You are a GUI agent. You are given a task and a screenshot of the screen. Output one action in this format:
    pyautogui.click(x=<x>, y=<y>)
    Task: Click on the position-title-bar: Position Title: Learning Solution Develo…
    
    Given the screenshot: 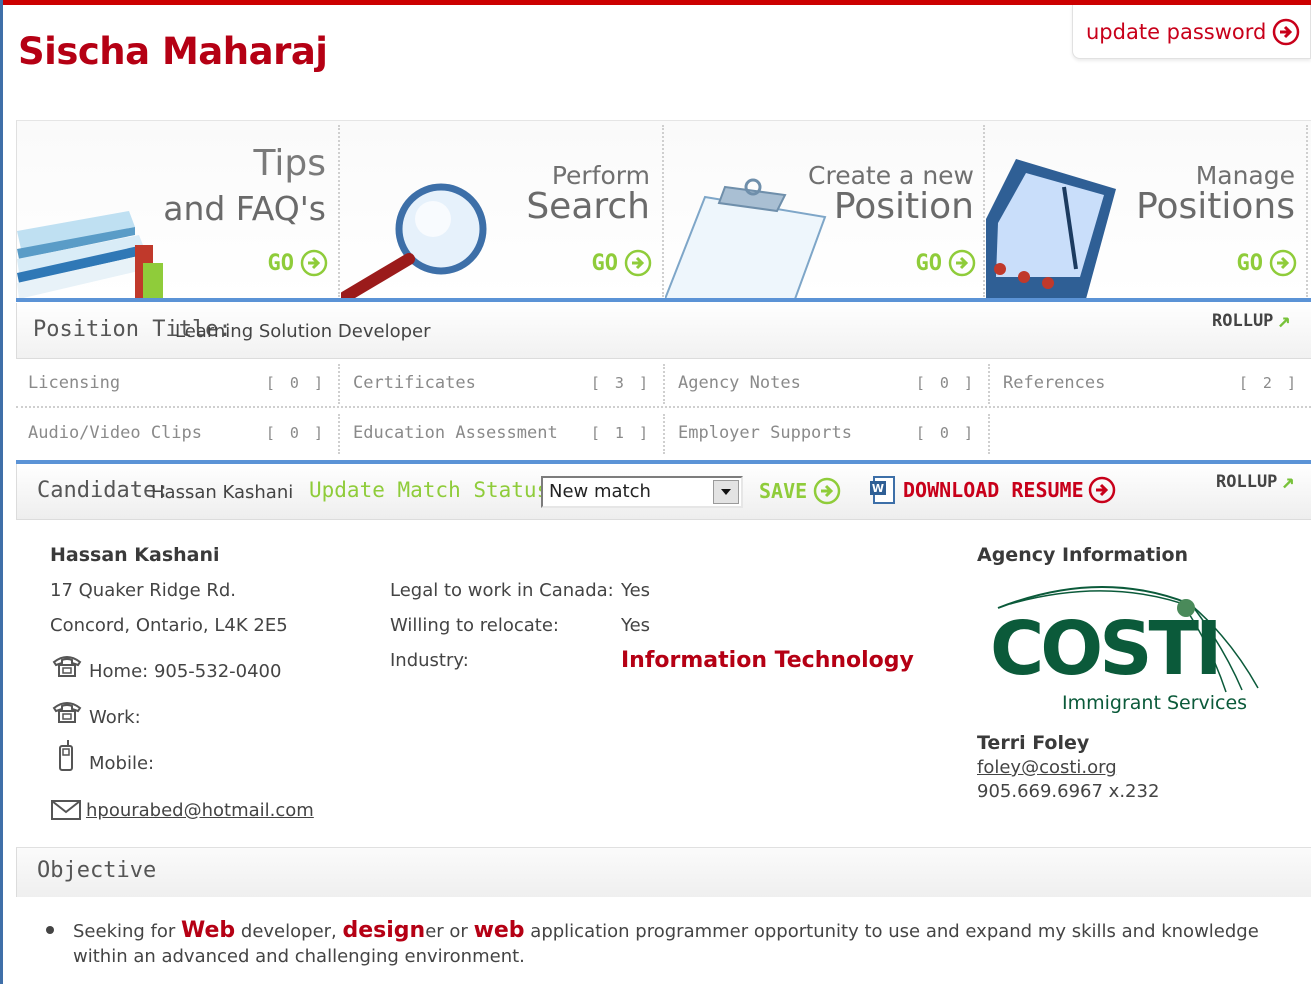 What is the action you would take?
    pyautogui.click(x=663, y=331)
    